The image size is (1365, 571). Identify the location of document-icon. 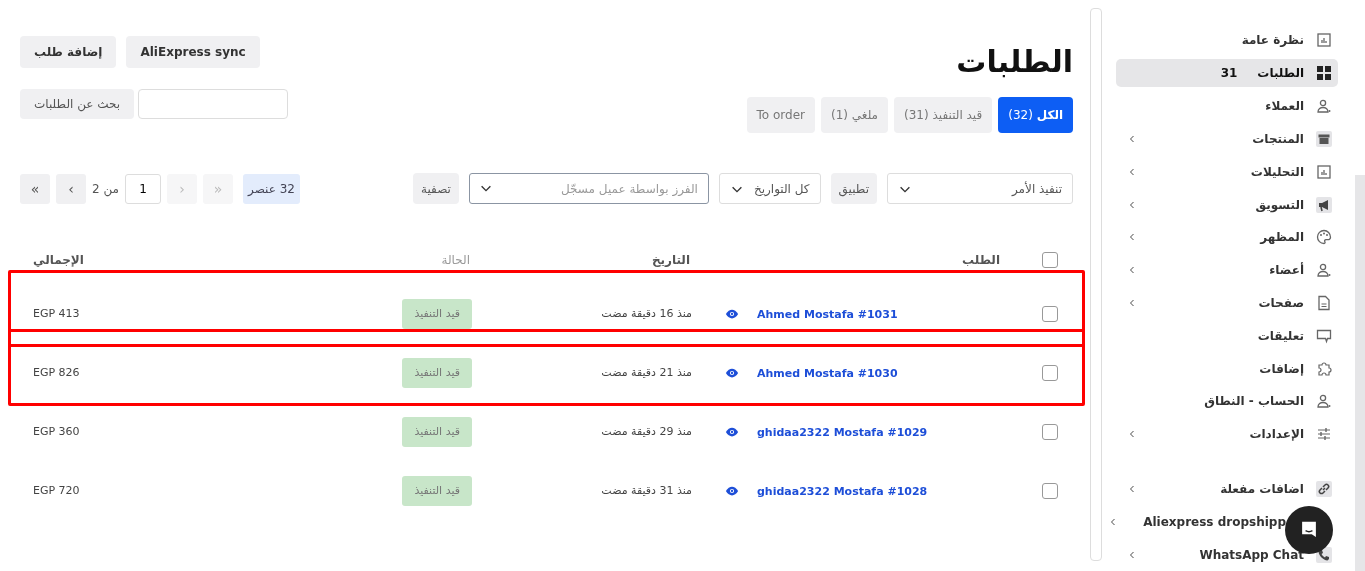
(1324, 302).